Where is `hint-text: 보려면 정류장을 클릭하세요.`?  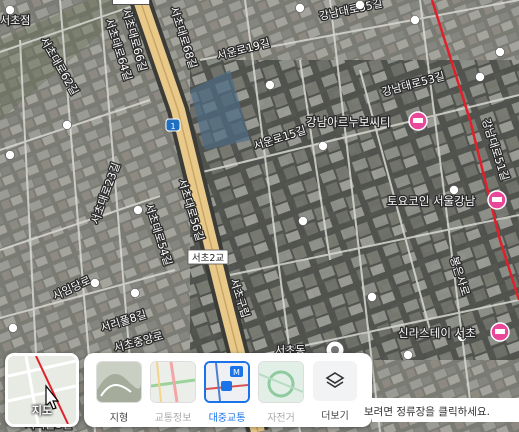 hint-text: 보려면 정류장을 클릭하세요. is located at coordinates (427, 412).